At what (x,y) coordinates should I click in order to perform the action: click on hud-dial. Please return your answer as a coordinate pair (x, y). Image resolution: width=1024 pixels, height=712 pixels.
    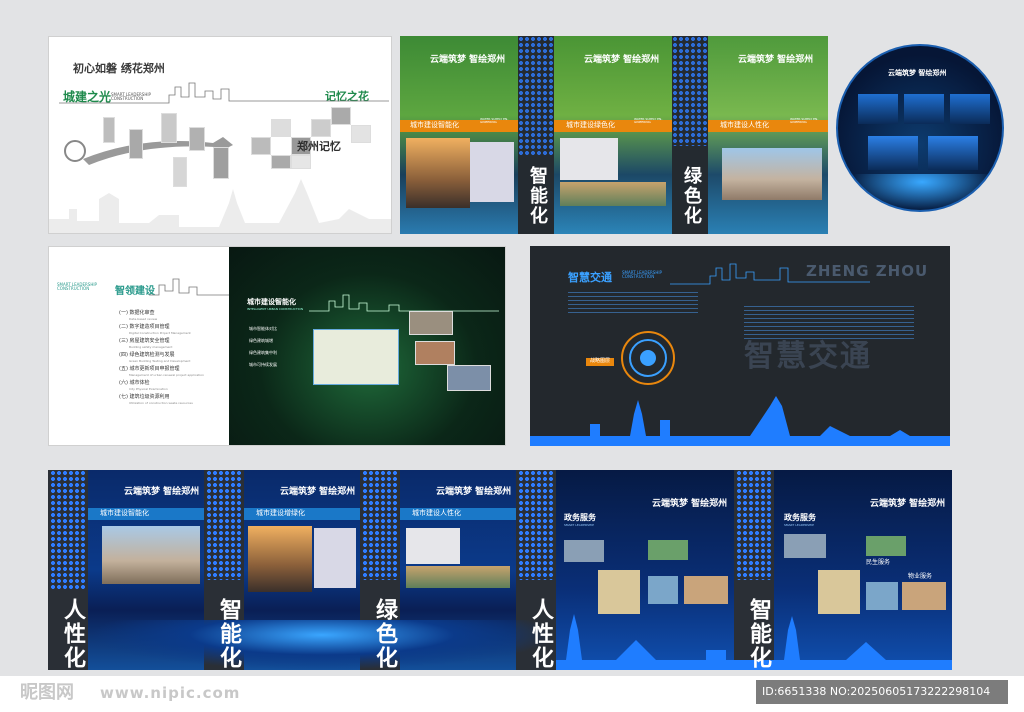
    Looking at the image, I should click on (648, 358).